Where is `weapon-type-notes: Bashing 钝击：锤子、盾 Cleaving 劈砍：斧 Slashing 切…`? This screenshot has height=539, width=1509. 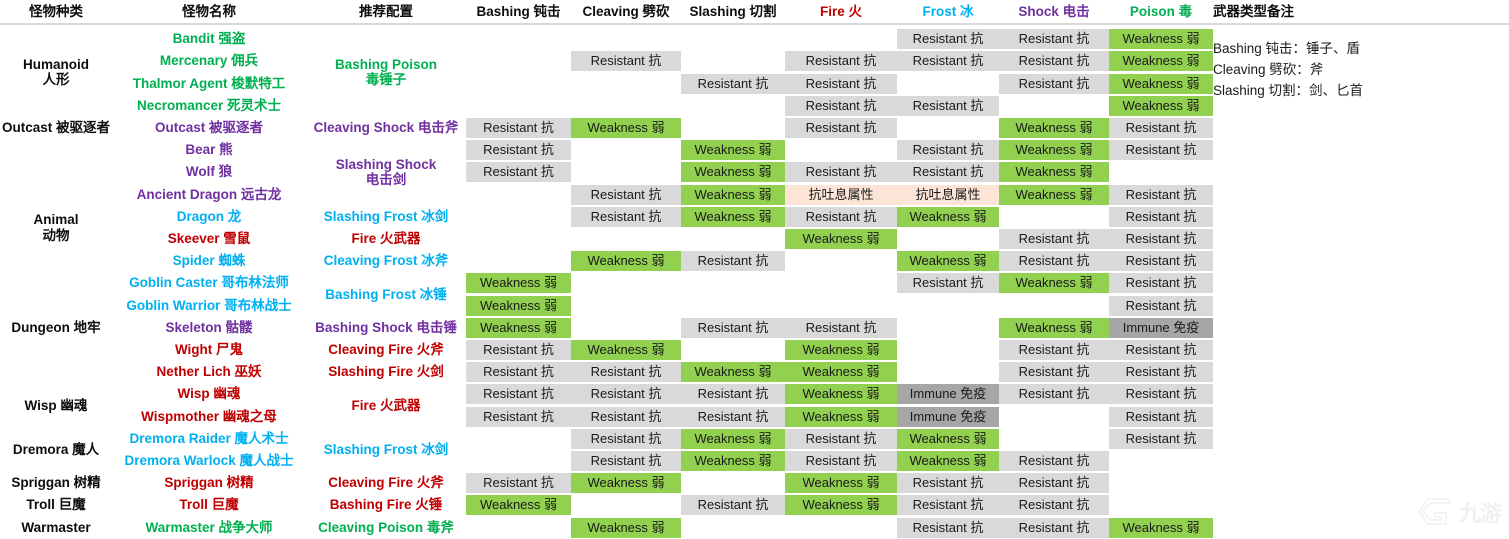
weapon-type-notes: Bashing 钝击：锤子、盾 Cleaving 劈砍：斧 Slashing 切… is located at coordinates (1288, 69).